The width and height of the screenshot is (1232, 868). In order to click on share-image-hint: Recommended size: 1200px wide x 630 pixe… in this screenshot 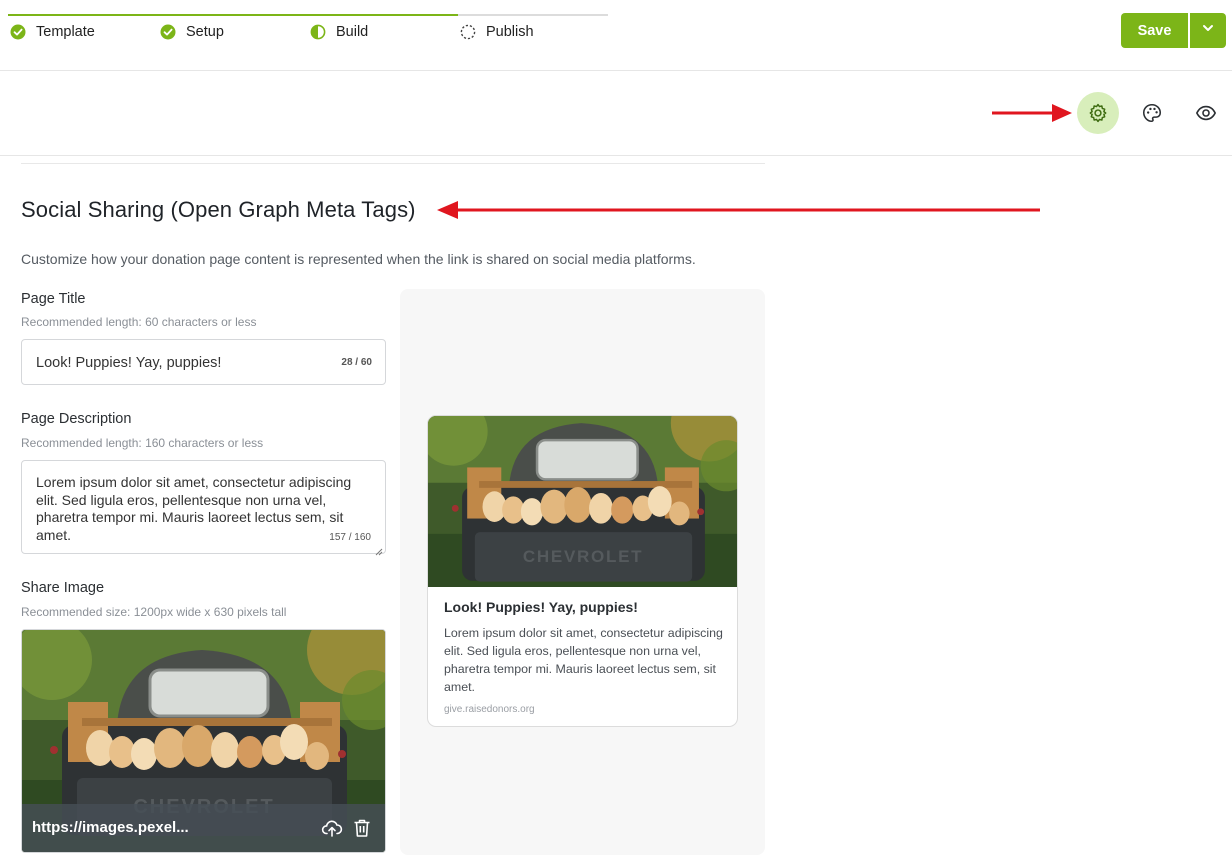, I will do `click(154, 612)`.